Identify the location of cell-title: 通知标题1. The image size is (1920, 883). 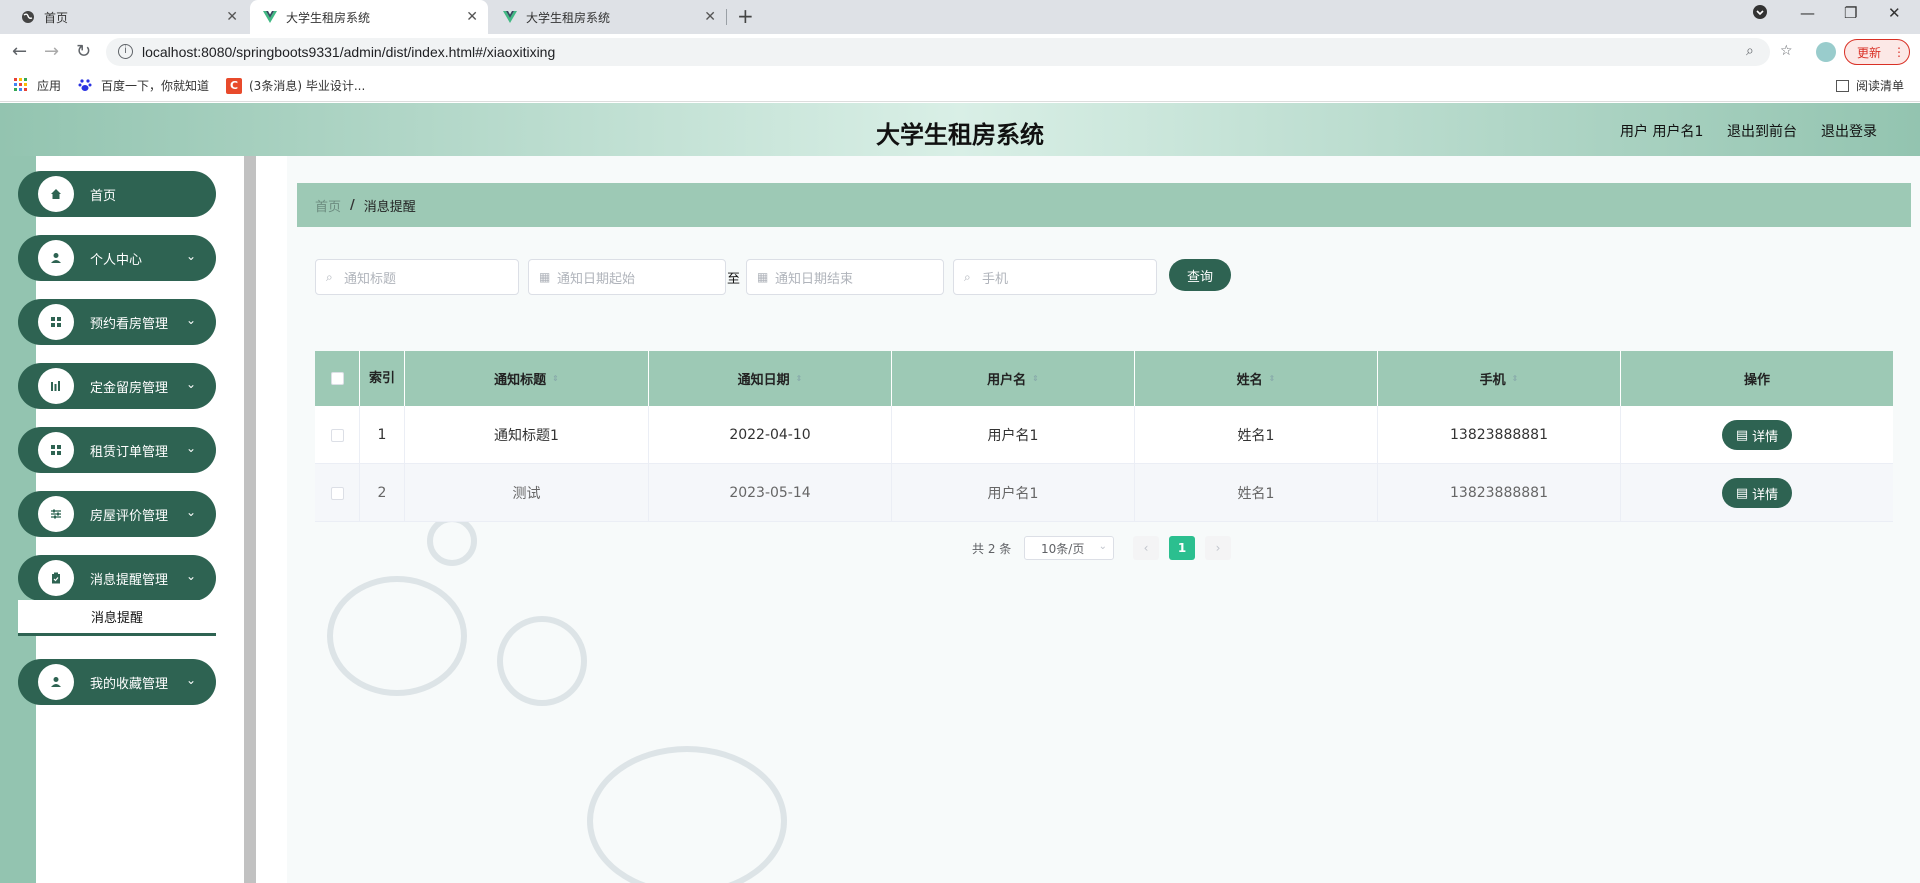
(527, 435).